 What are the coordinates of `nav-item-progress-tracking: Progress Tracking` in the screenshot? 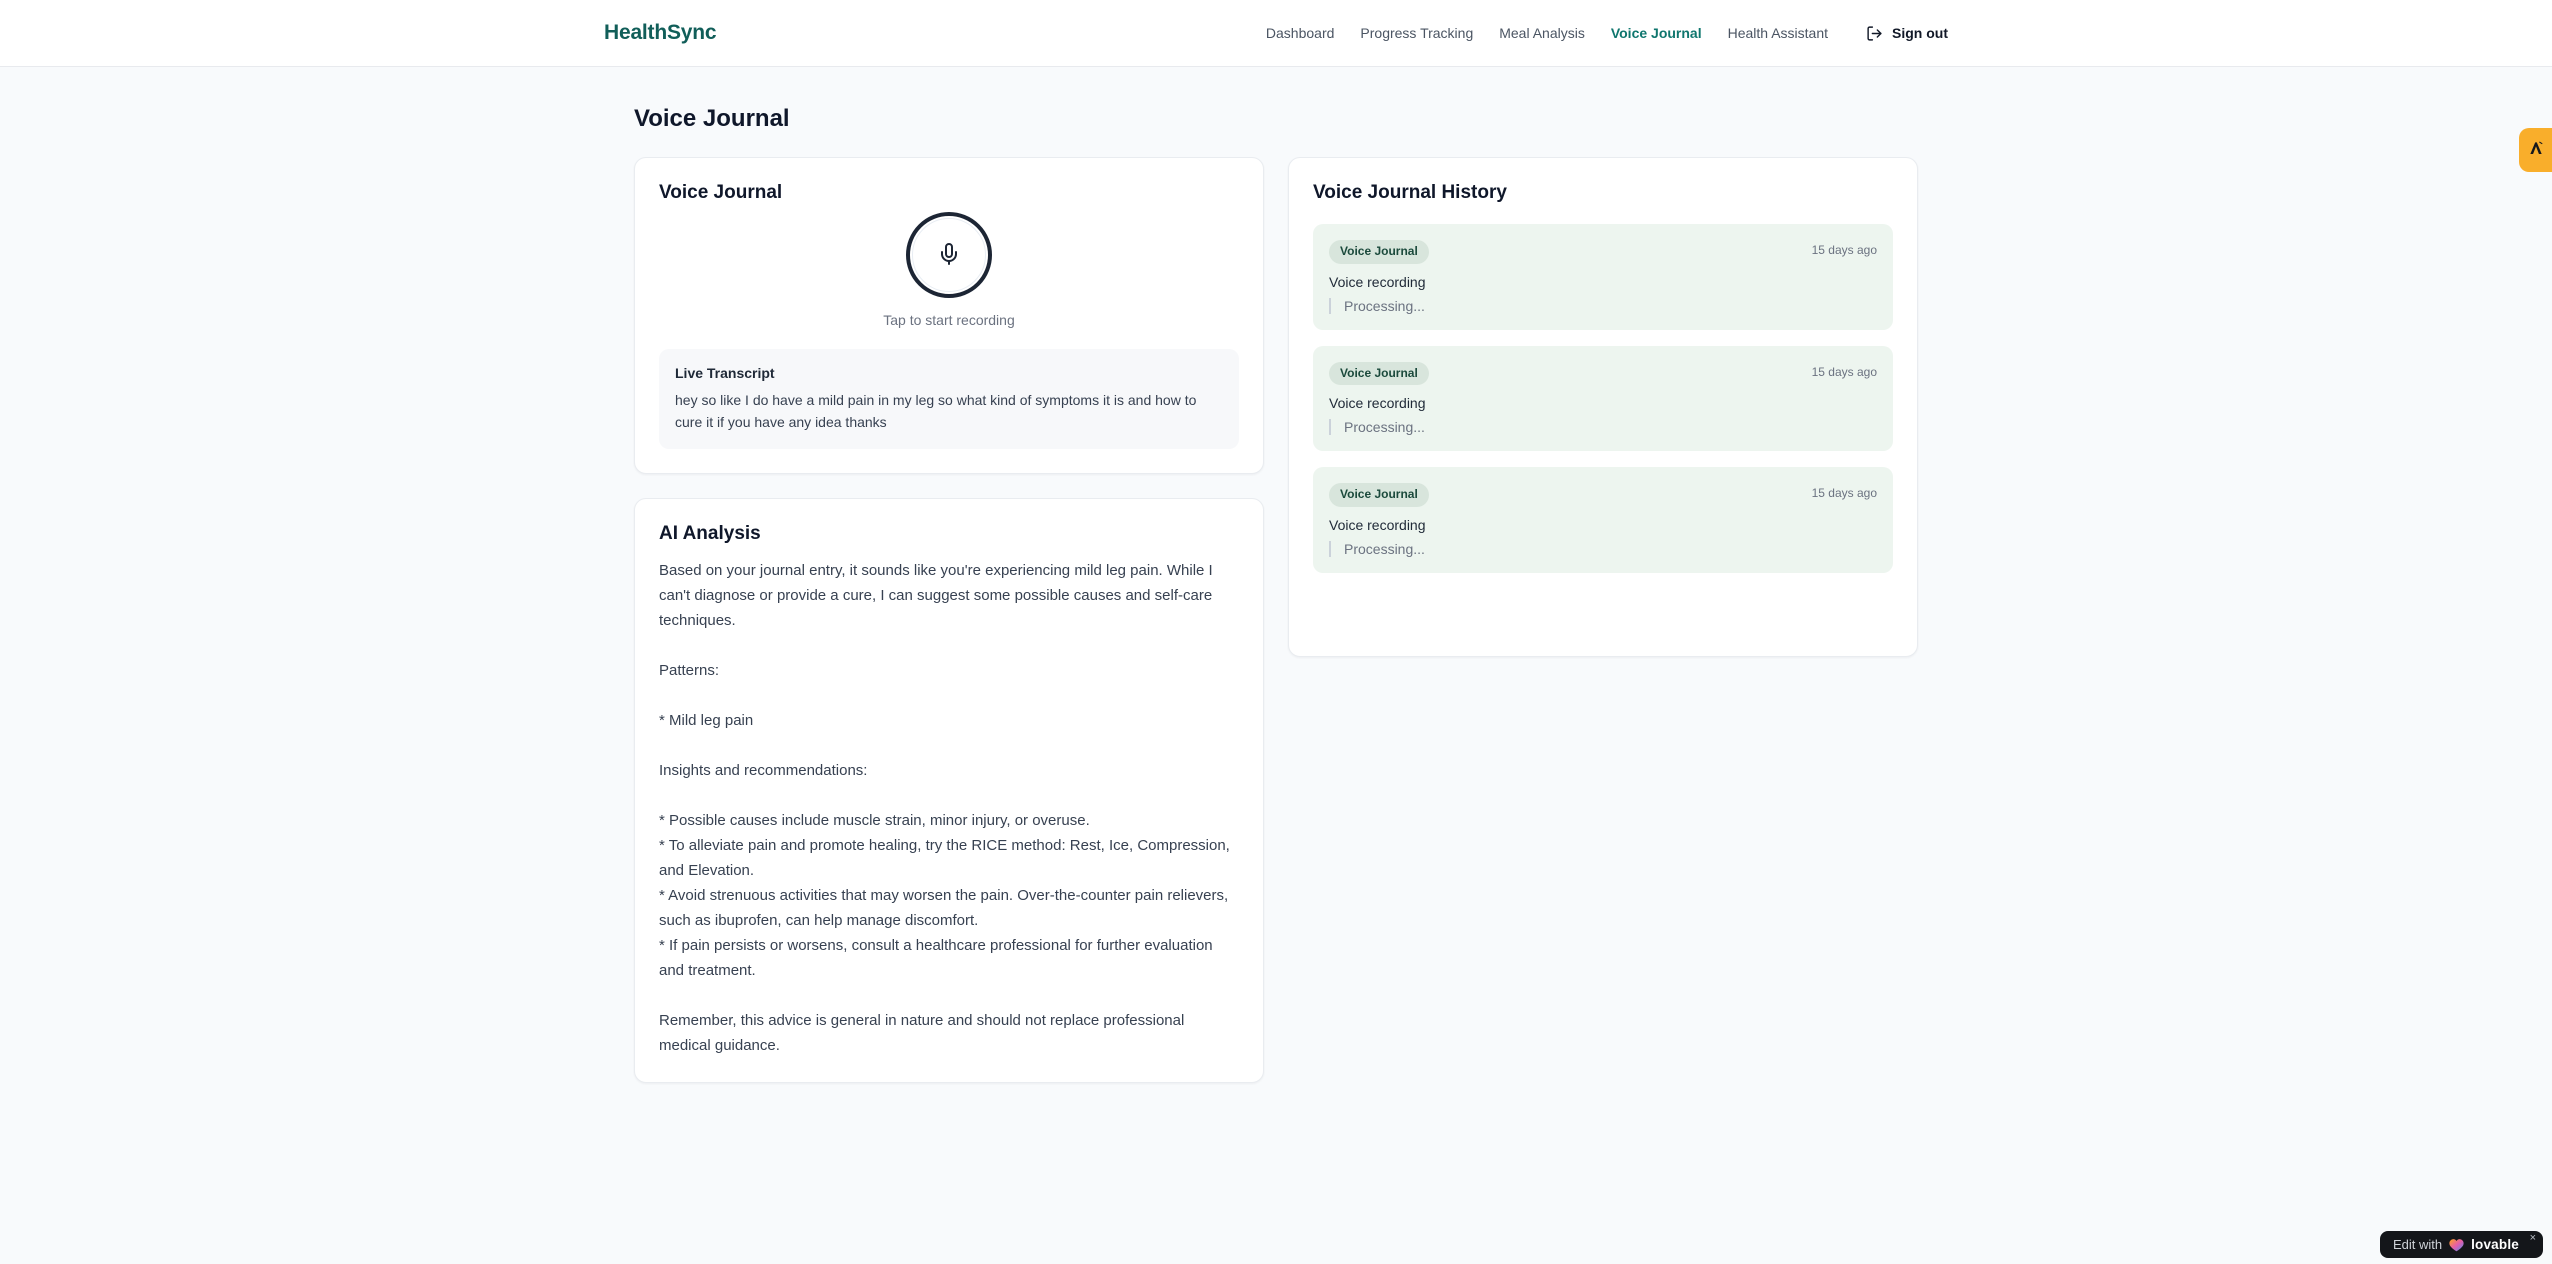 It's located at (1416, 33).